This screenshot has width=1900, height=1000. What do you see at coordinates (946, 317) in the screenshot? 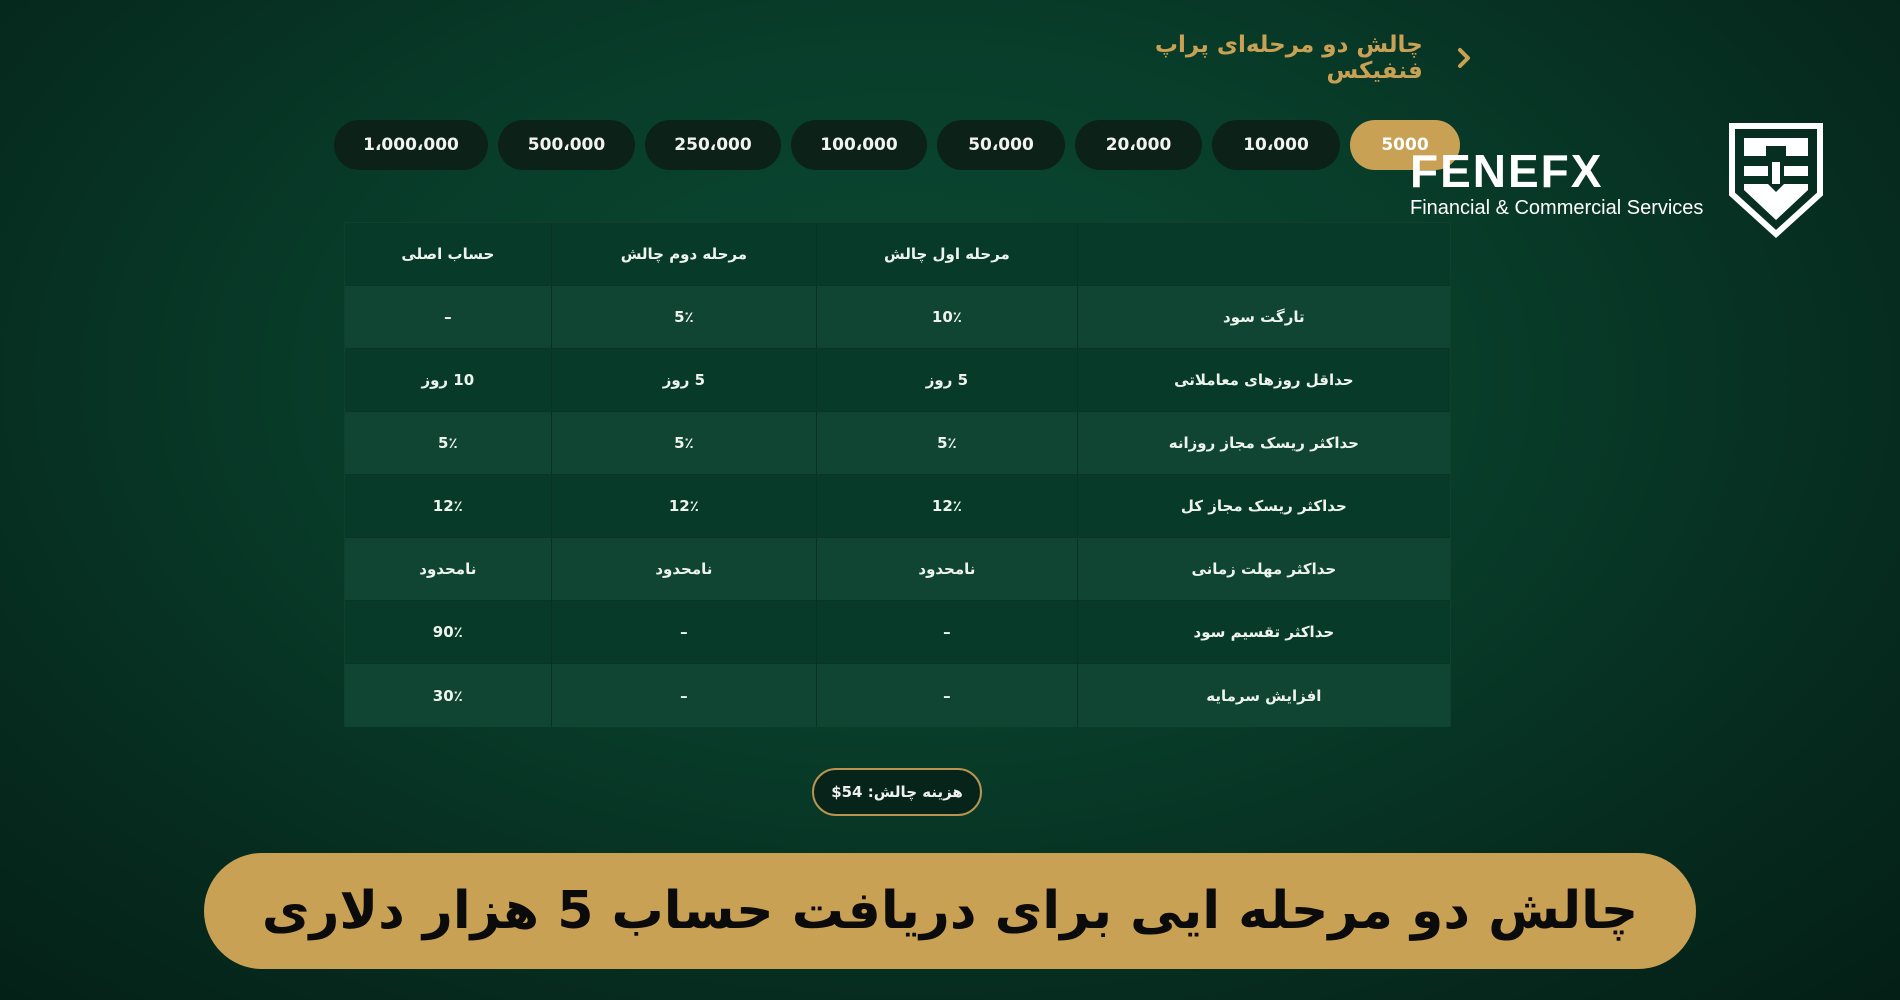
I see `cell-phase1: 10٪` at bounding box center [946, 317].